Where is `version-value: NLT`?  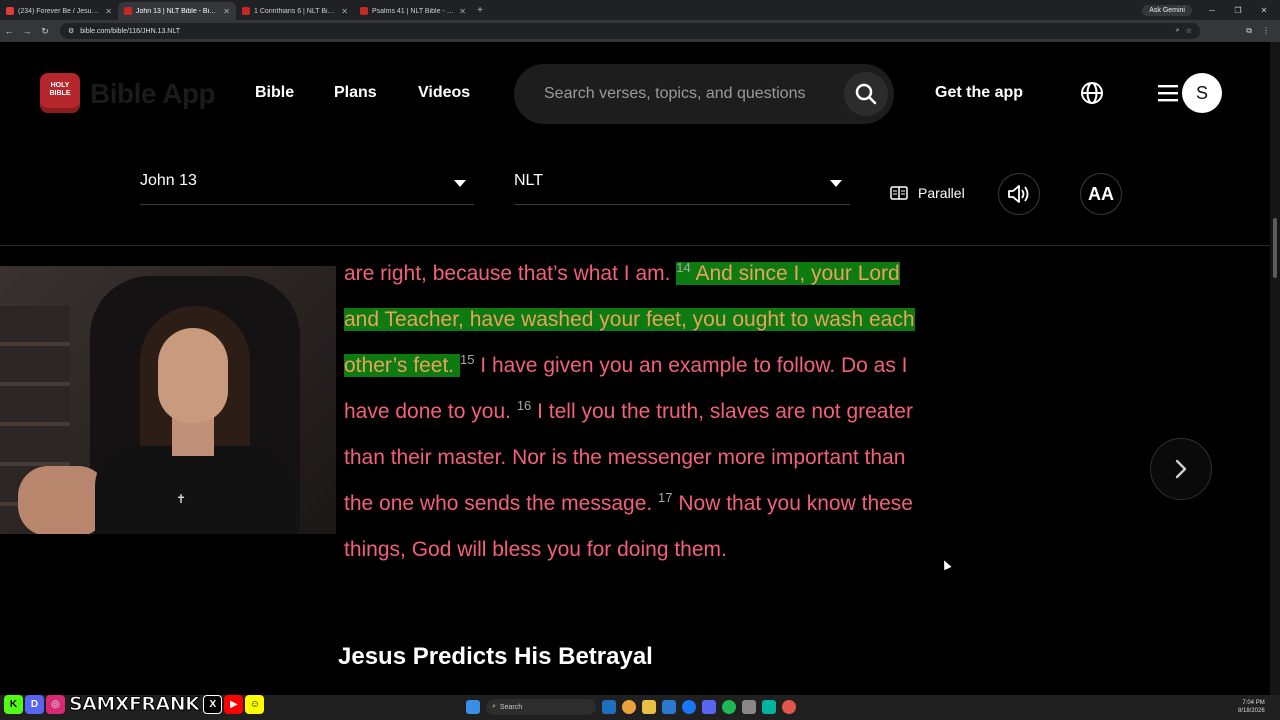
version-value: NLT is located at coordinates (529, 180).